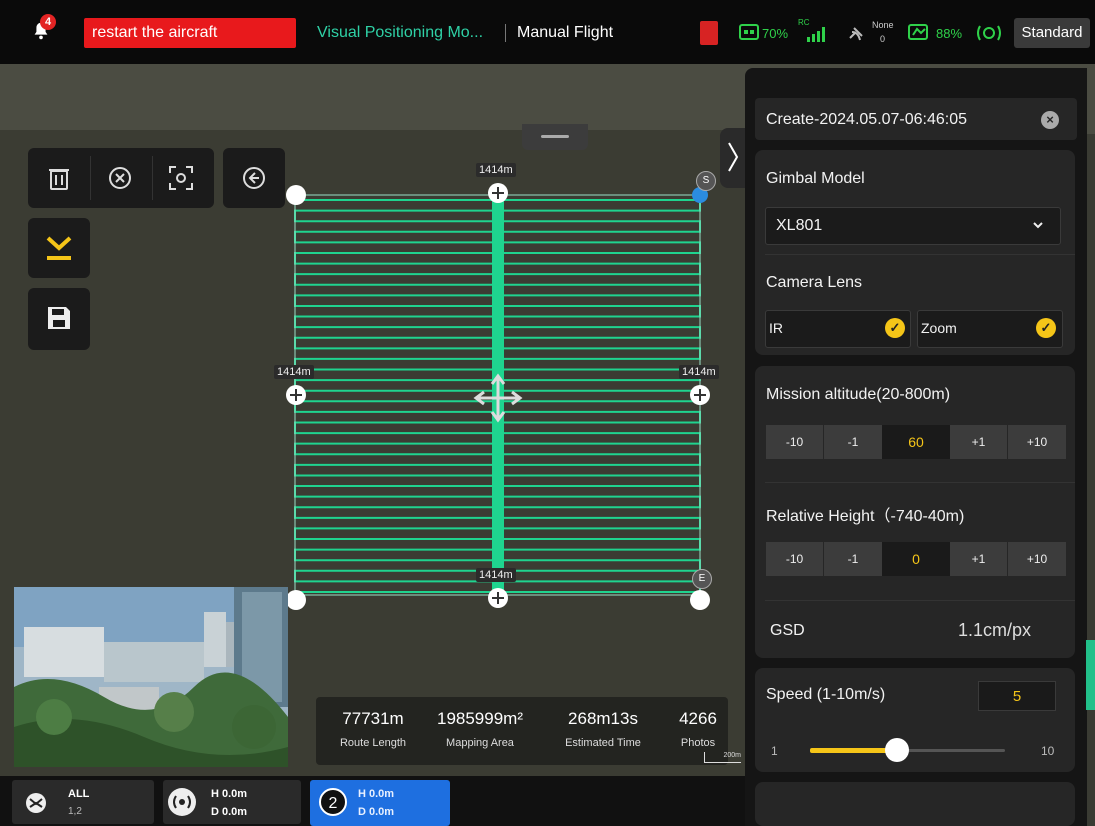 Image resolution: width=1095 pixels, height=826 pixels. I want to click on altitude-minus-10-button: -10, so click(794, 442).